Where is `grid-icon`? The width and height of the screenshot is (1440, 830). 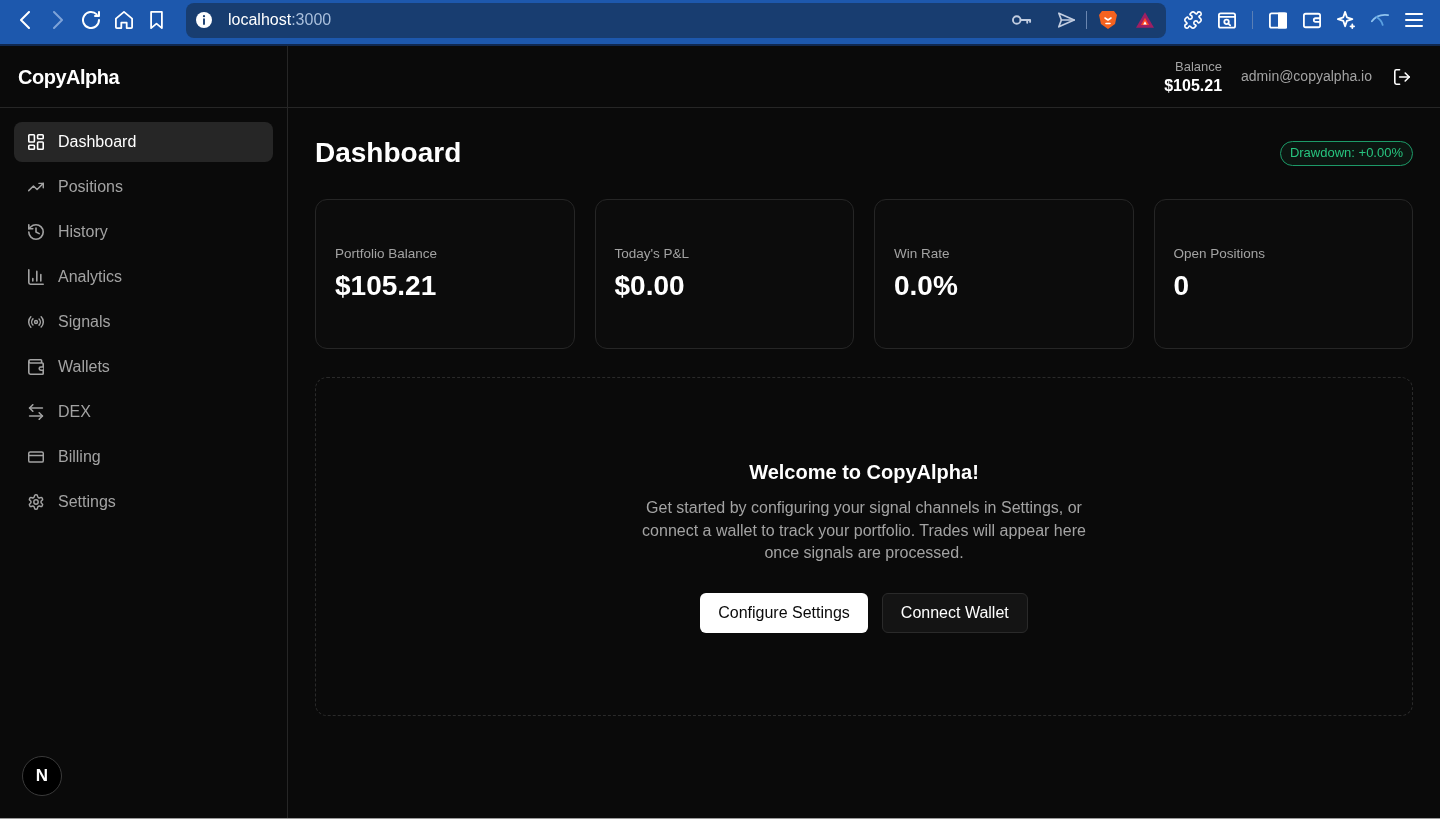
grid-icon is located at coordinates (36, 142).